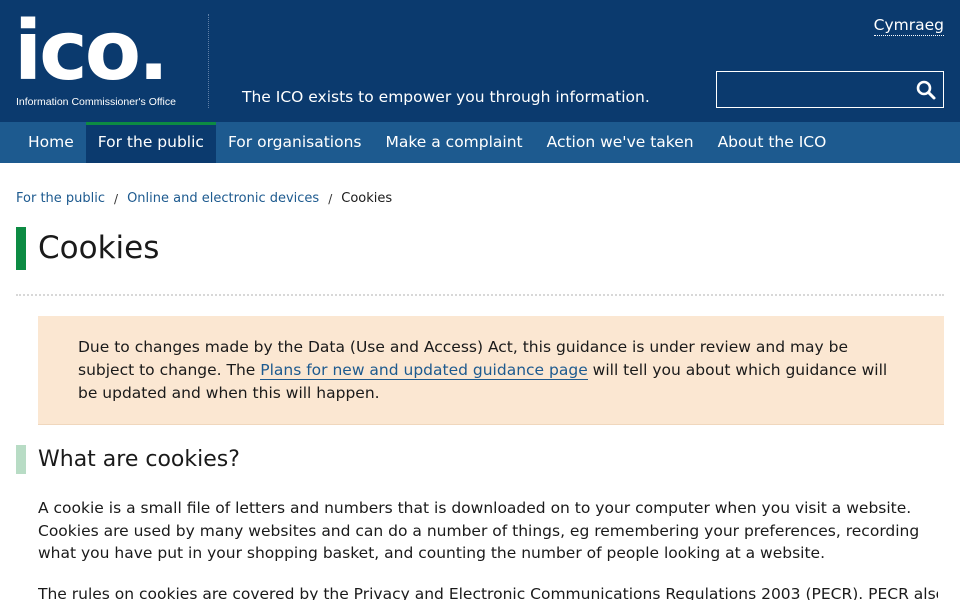 Image resolution: width=960 pixels, height=600 pixels. Describe the element at coordinates (139, 459) in the screenshot. I see `section-heading: What are cookies?` at that location.